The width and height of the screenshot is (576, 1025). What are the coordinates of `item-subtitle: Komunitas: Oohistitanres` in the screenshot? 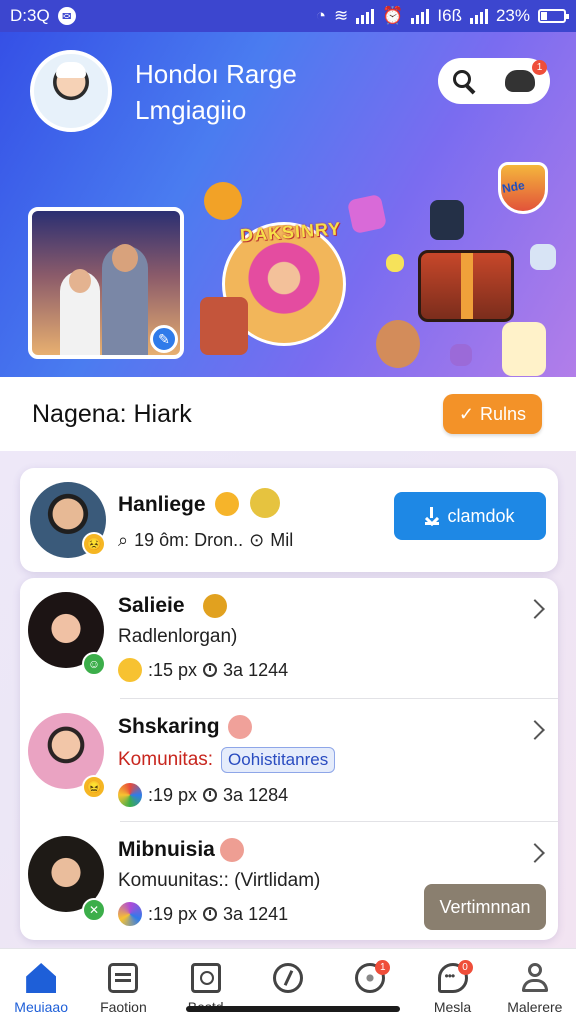 It's located at (227, 760).